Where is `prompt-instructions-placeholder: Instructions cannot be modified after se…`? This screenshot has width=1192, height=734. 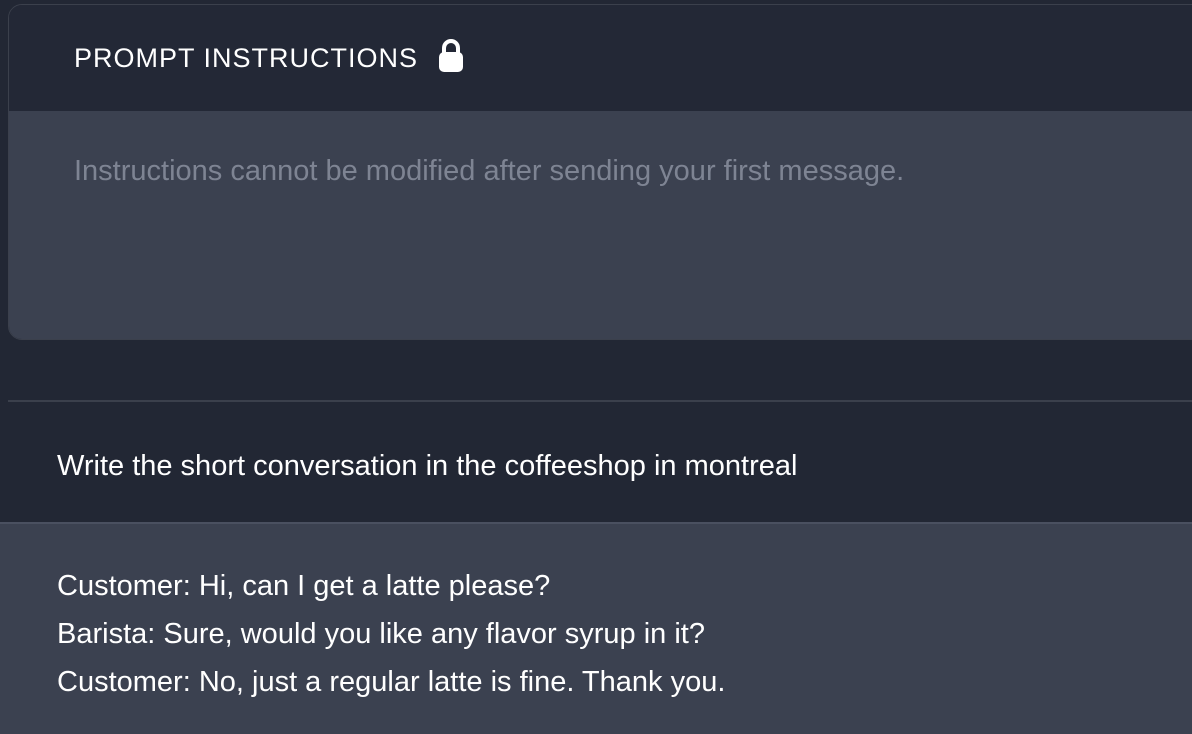
prompt-instructions-placeholder: Instructions cannot be modified after se… is located at coordinates (489, 171).